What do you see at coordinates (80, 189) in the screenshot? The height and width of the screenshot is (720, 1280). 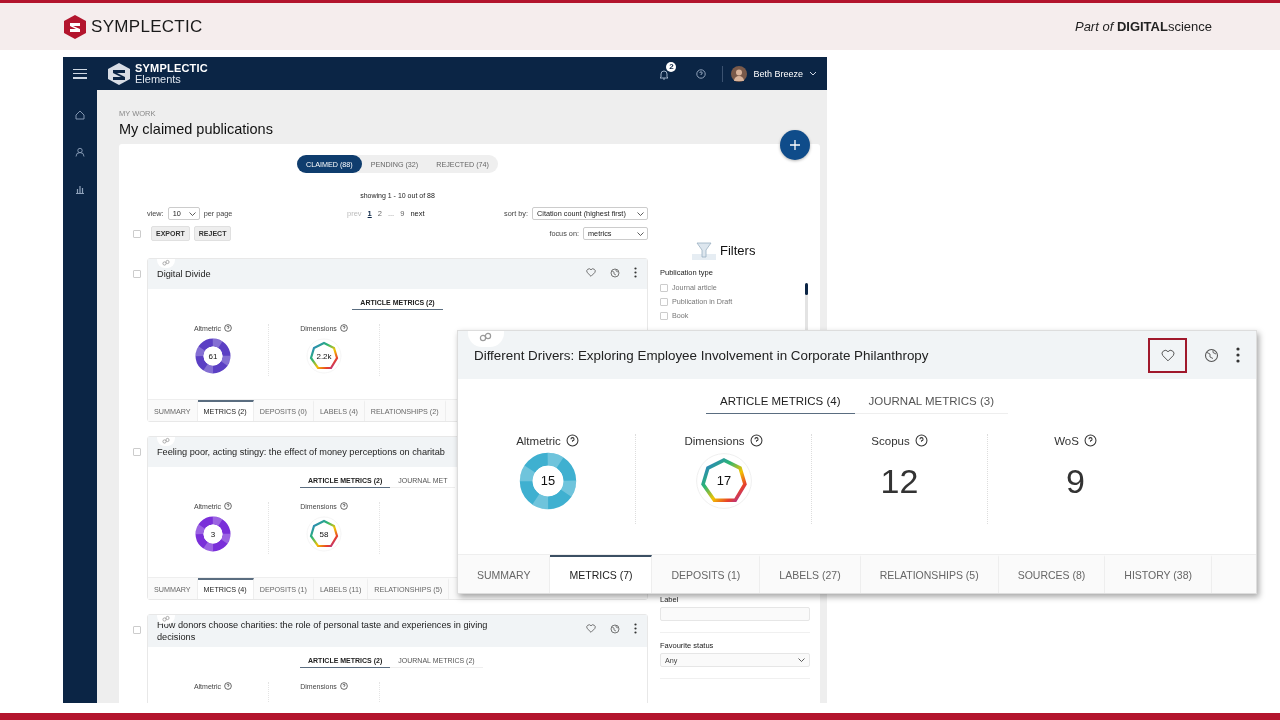 I see `bar-chart-icon` at bounding box center [80, 189].